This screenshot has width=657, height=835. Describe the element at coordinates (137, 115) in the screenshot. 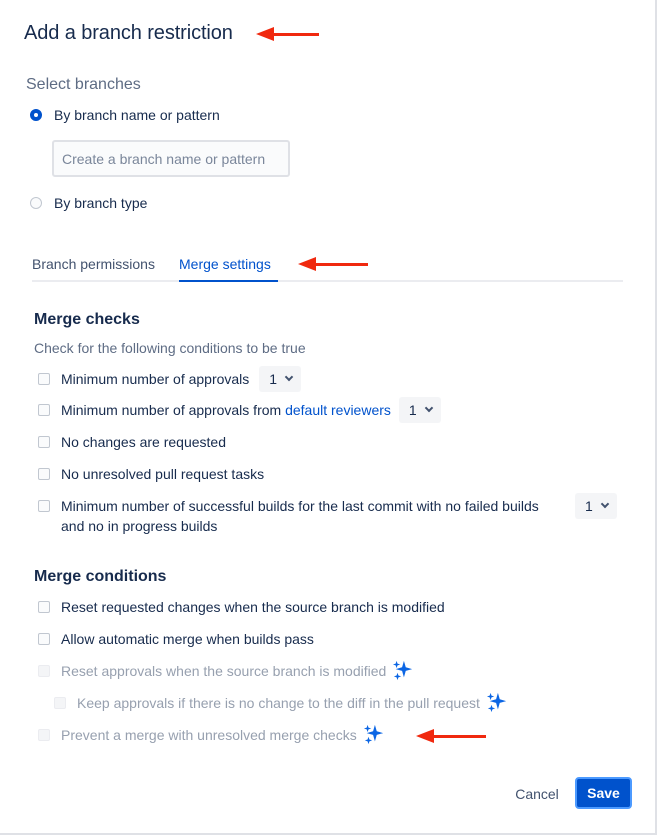

I see `radio-label: By branch name or pattern` at that location.